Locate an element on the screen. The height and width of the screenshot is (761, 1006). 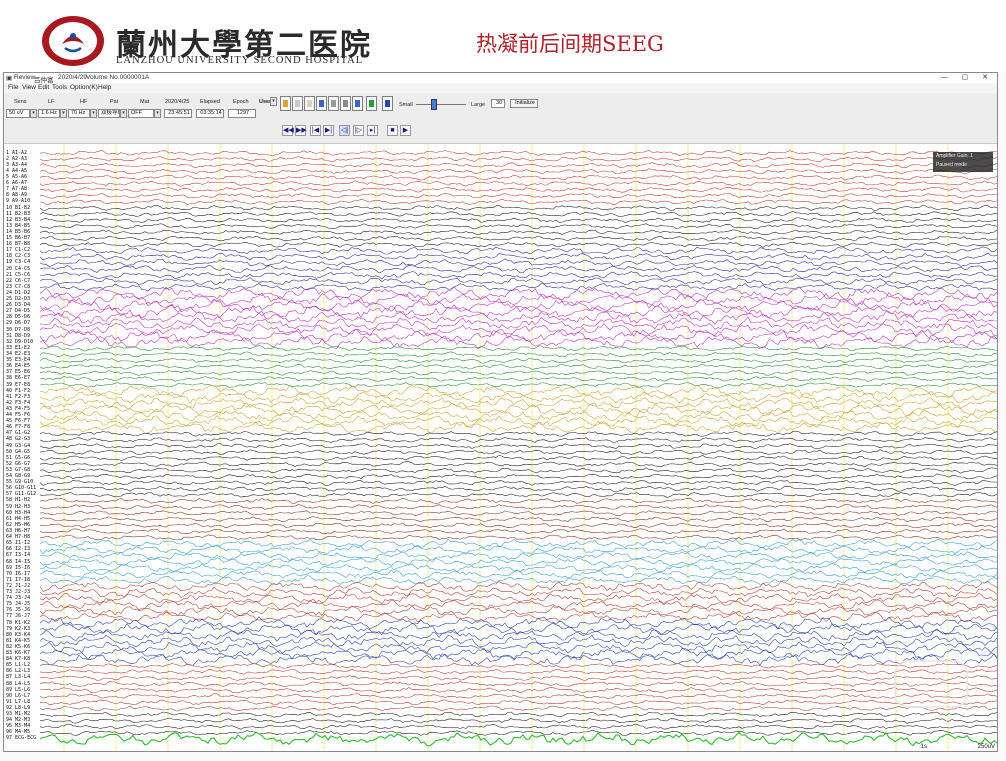
lf-select: 1.6 Hz is located at coordinates (49, 113).